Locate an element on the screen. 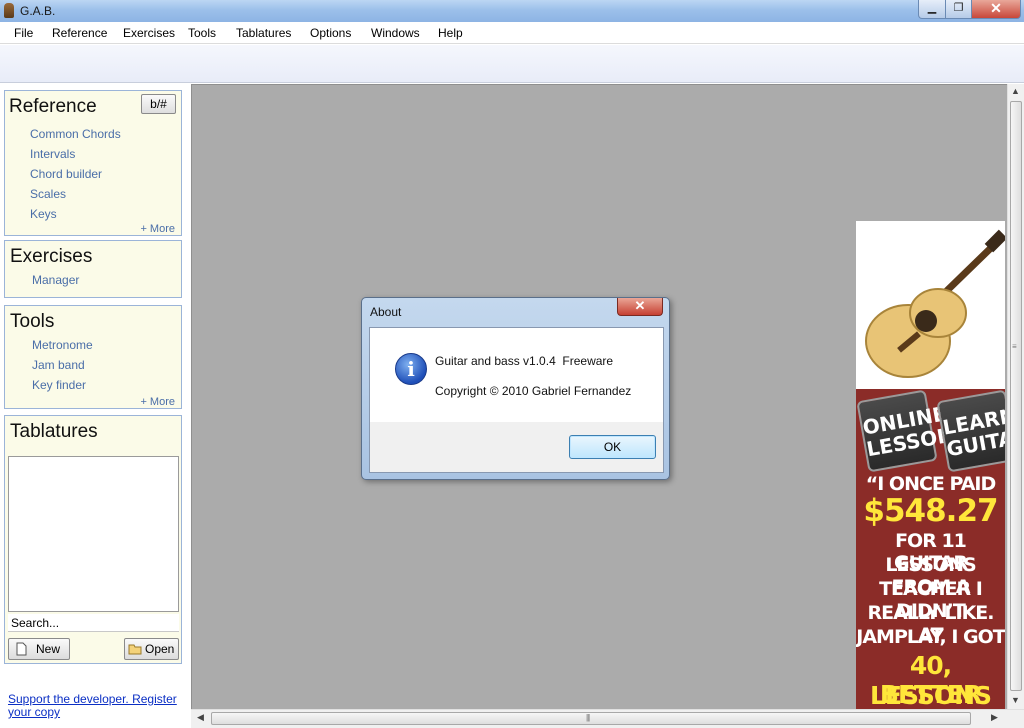 This screenshot has height=728, width=1024. ad-line-6: JAMPLAY, I GOT is located at coordinates (930, 637).